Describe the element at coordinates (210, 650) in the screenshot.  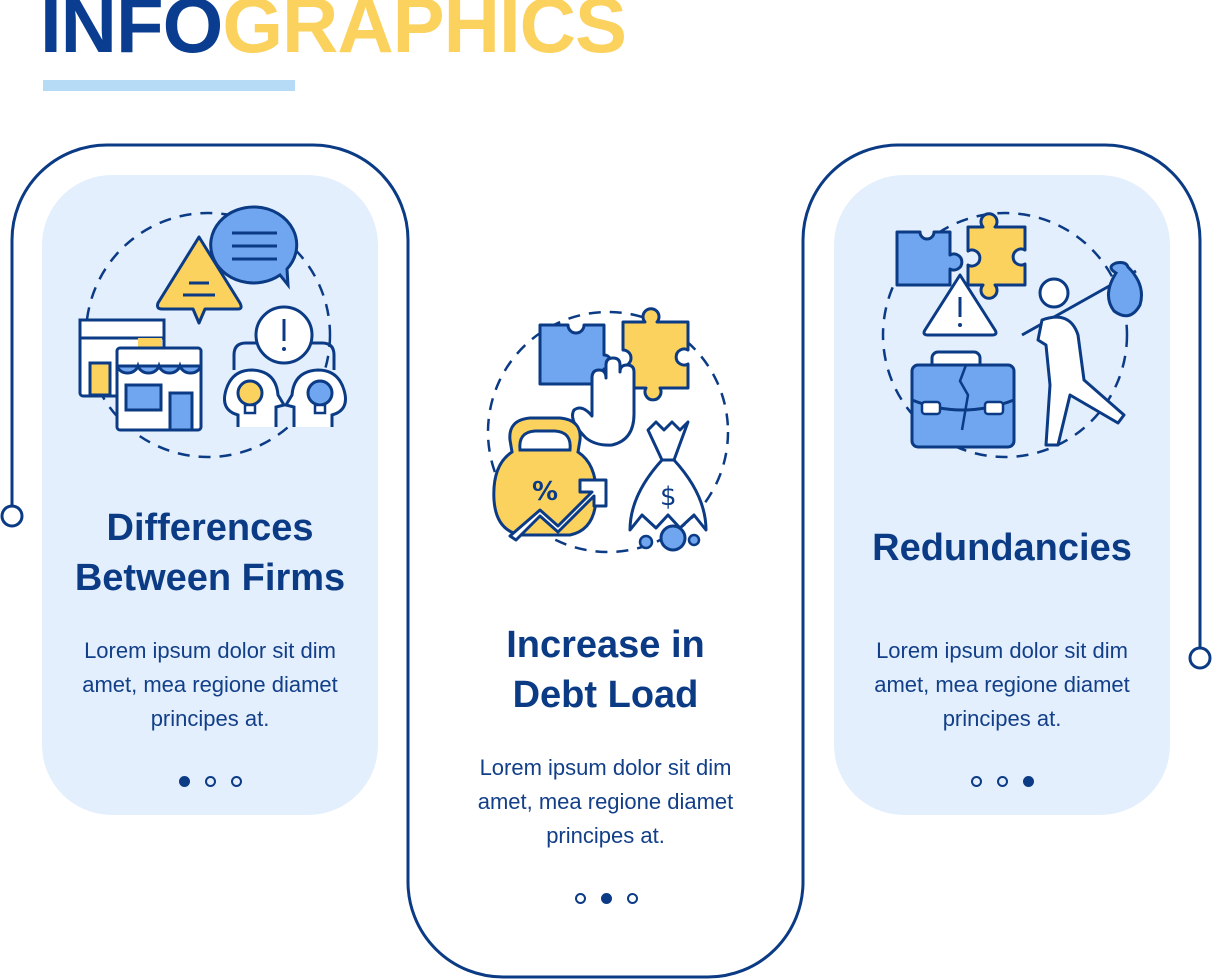
I see `card-1-body-line-1: Lorem ipsum dolor sit dim` at that location.